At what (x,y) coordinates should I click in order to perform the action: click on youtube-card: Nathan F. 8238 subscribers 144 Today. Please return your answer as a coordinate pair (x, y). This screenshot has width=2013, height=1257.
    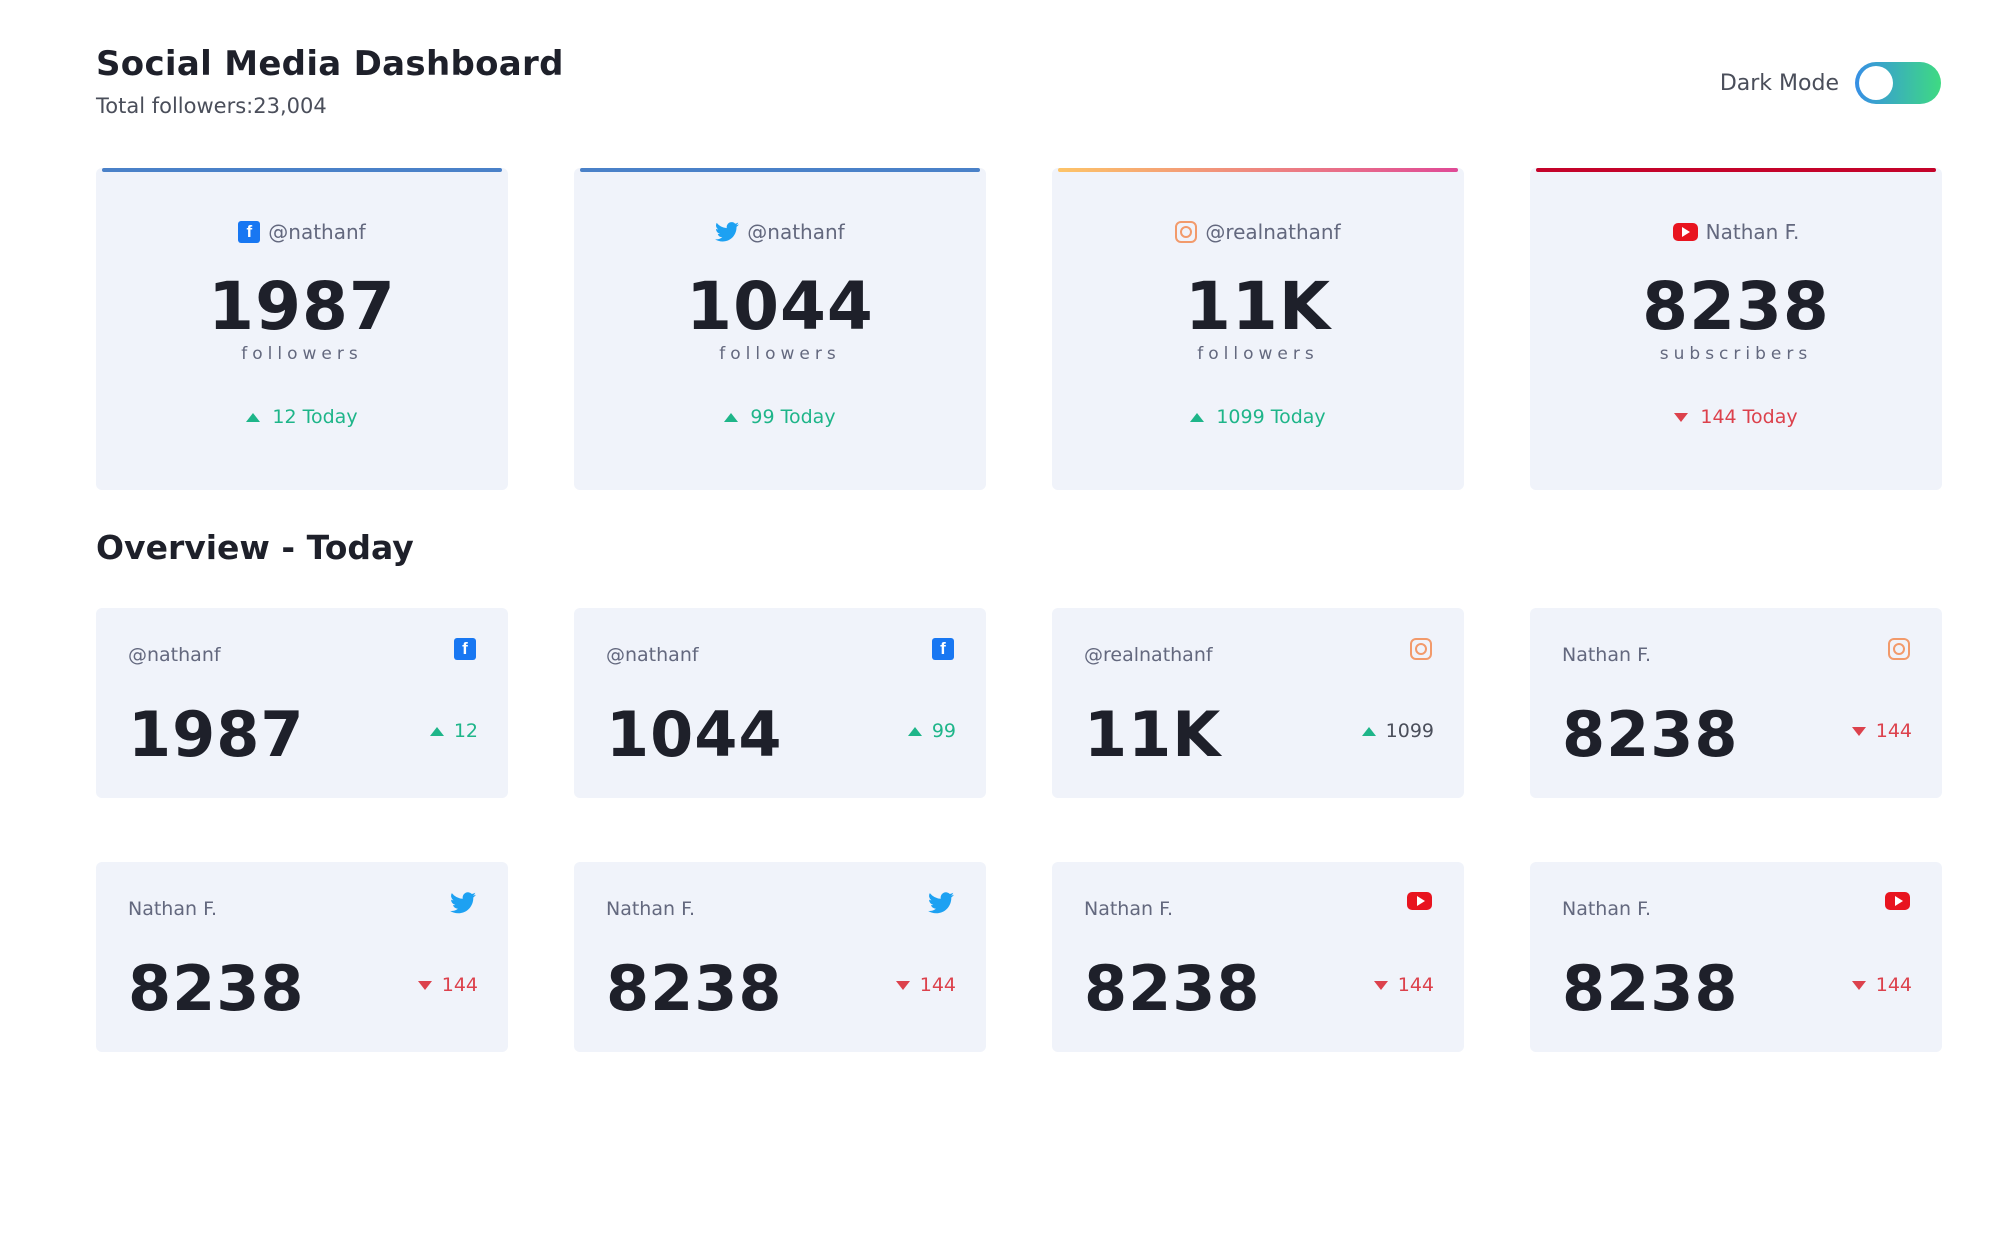
    Looking at the image, I should click on (1736, 329).